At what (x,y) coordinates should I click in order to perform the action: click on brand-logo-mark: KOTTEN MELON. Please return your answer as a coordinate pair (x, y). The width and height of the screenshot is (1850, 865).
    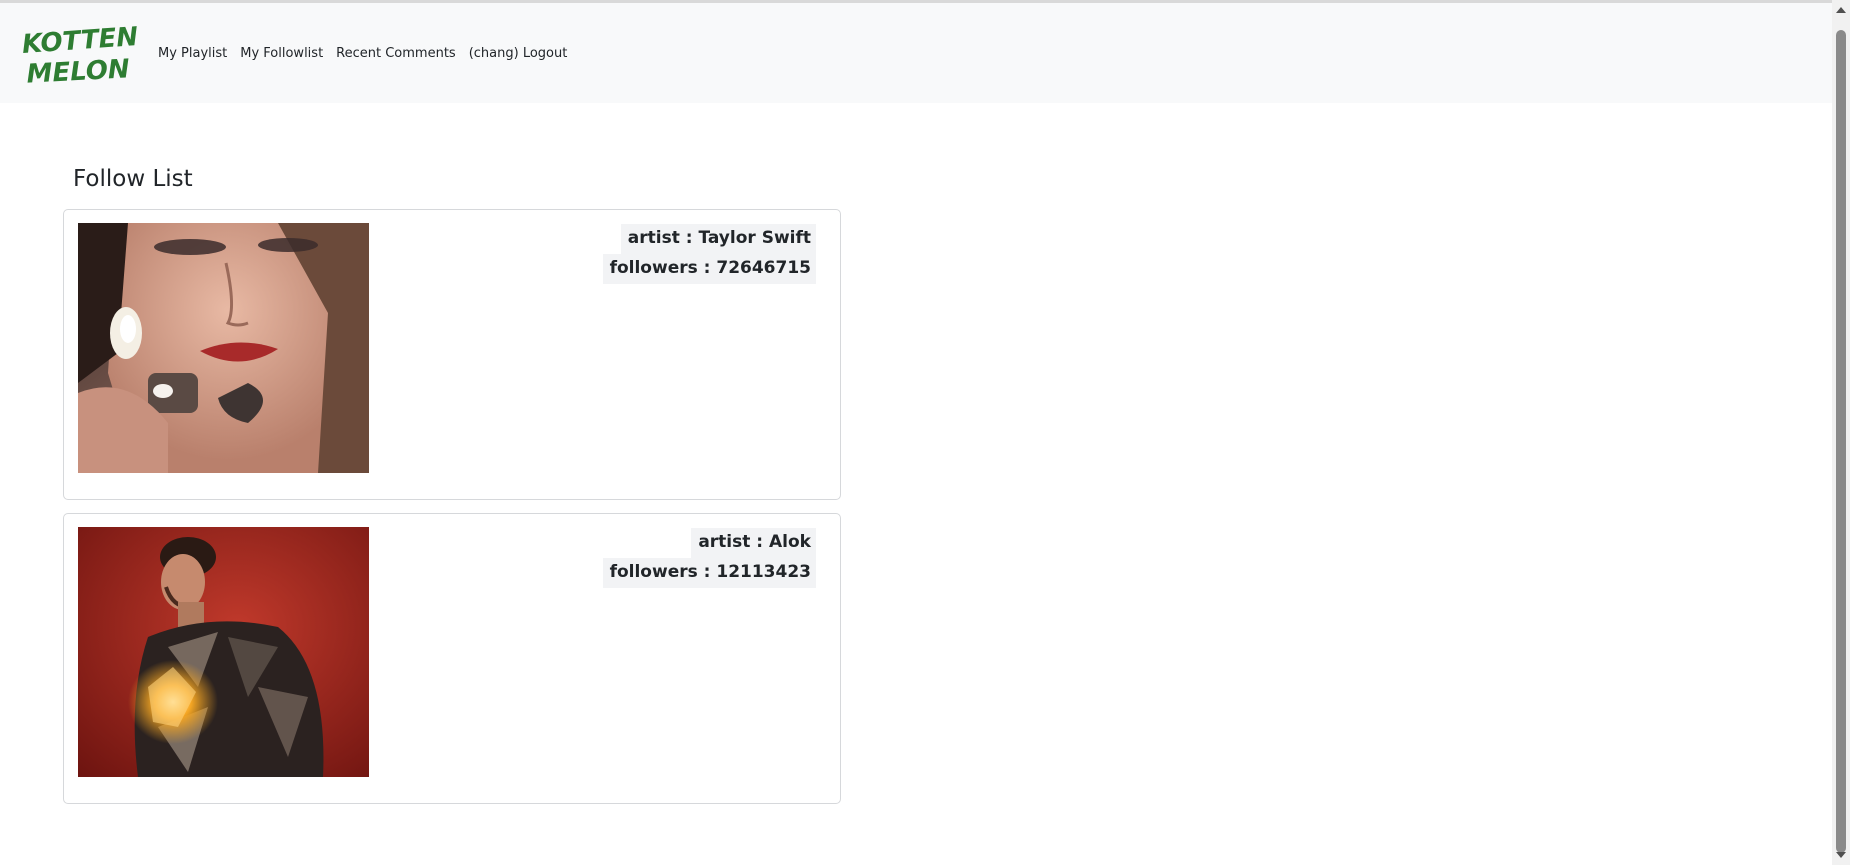
    Looking at the image, I should click on (80, 54).